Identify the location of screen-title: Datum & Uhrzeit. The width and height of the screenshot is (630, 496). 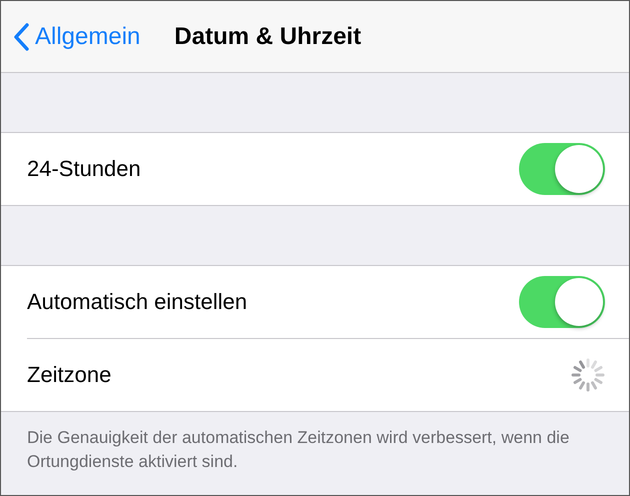
(268, 36).